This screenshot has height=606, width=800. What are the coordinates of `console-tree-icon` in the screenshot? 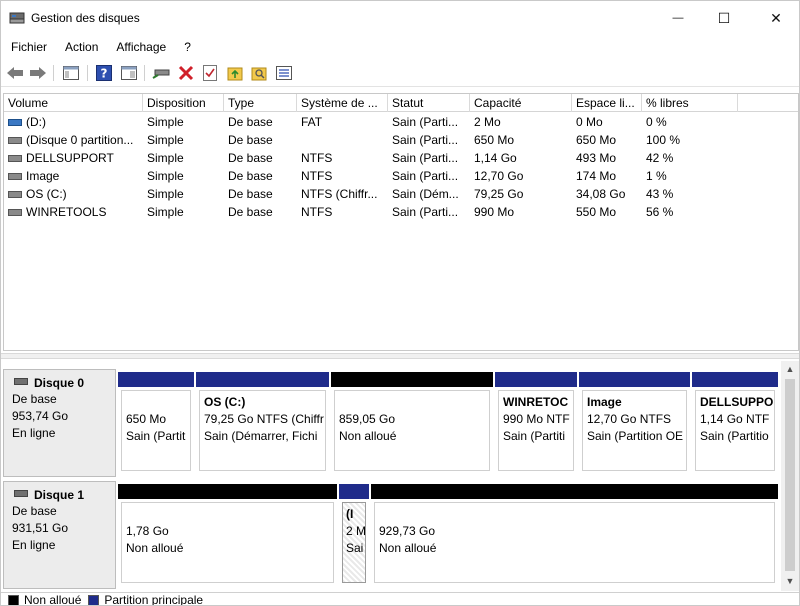 It's located at (71, 73).